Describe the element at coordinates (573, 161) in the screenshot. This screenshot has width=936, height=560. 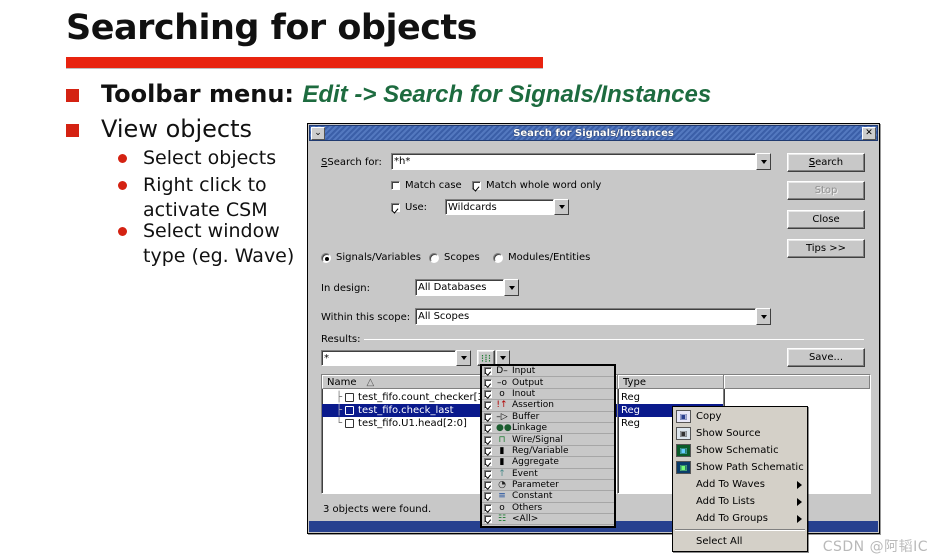
I see `search-input: *h*` at that location.